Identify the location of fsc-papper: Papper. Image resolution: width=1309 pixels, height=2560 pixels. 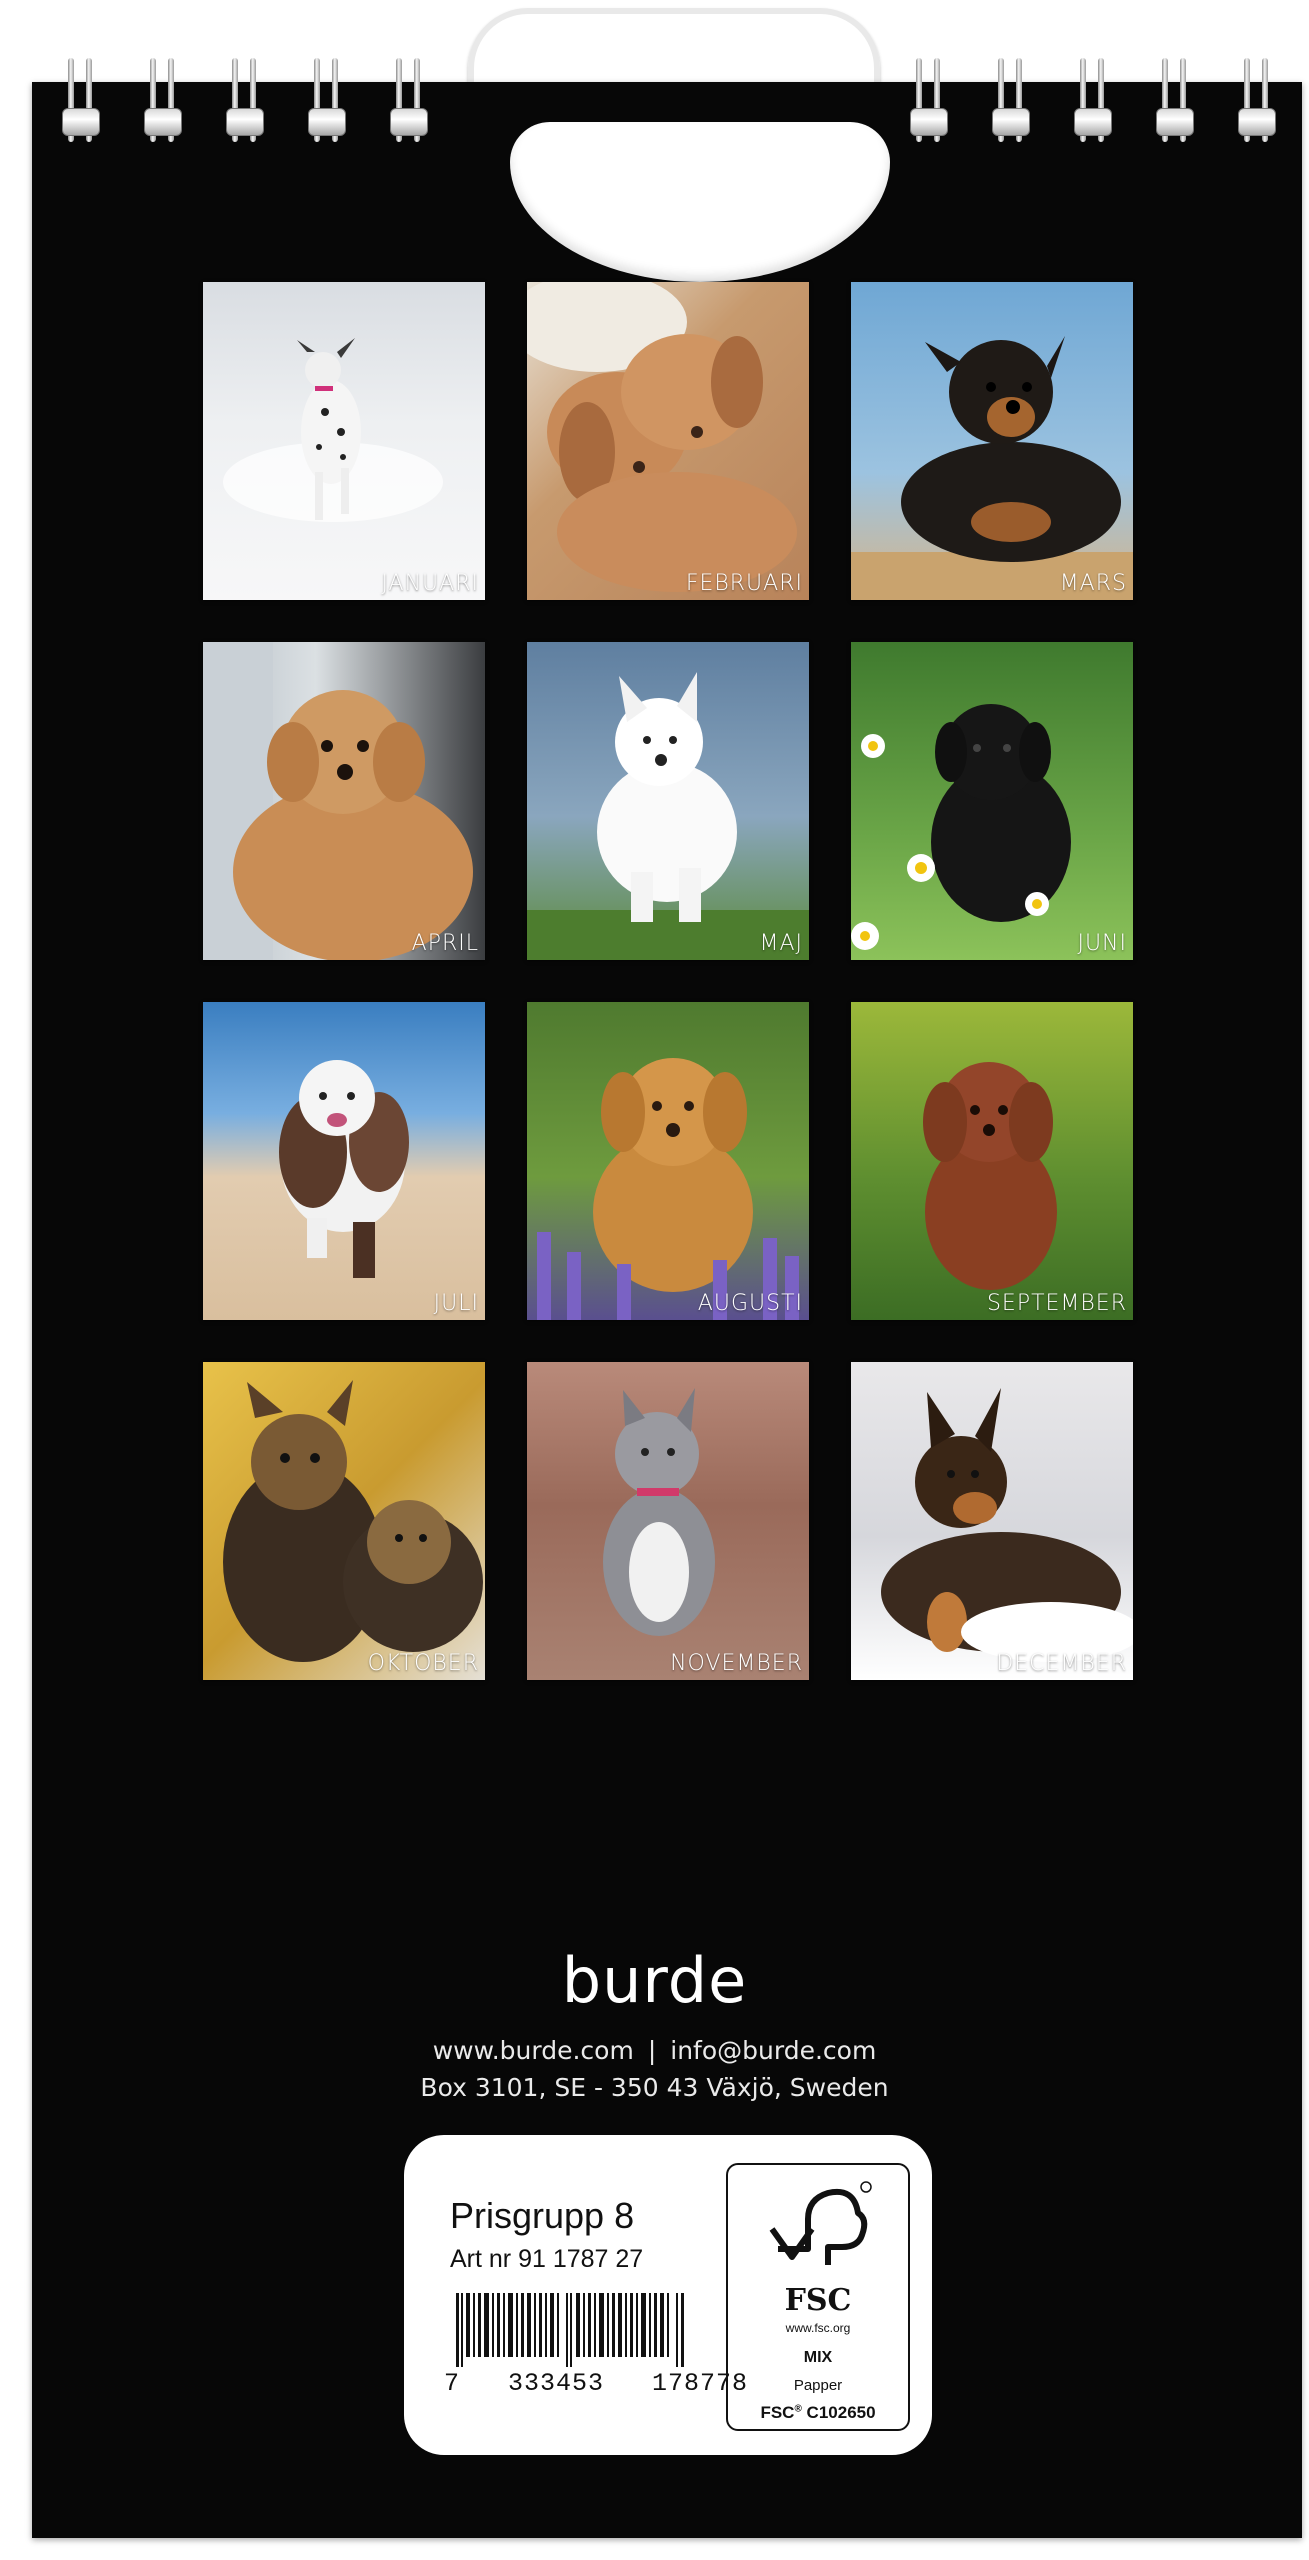
(818, 2385).